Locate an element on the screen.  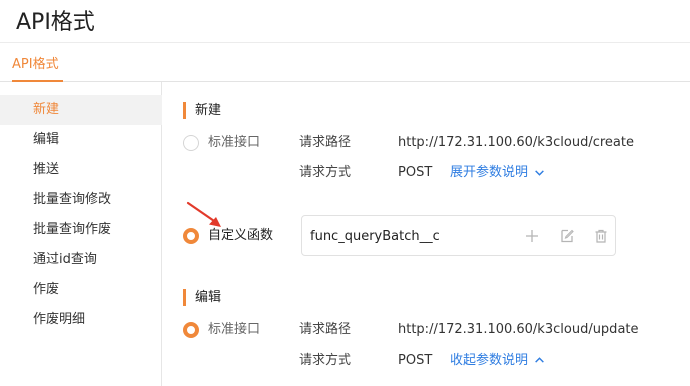
create-path-value: http://172.31.100.60/k3cloud/create is located at coordinates (516, 142).